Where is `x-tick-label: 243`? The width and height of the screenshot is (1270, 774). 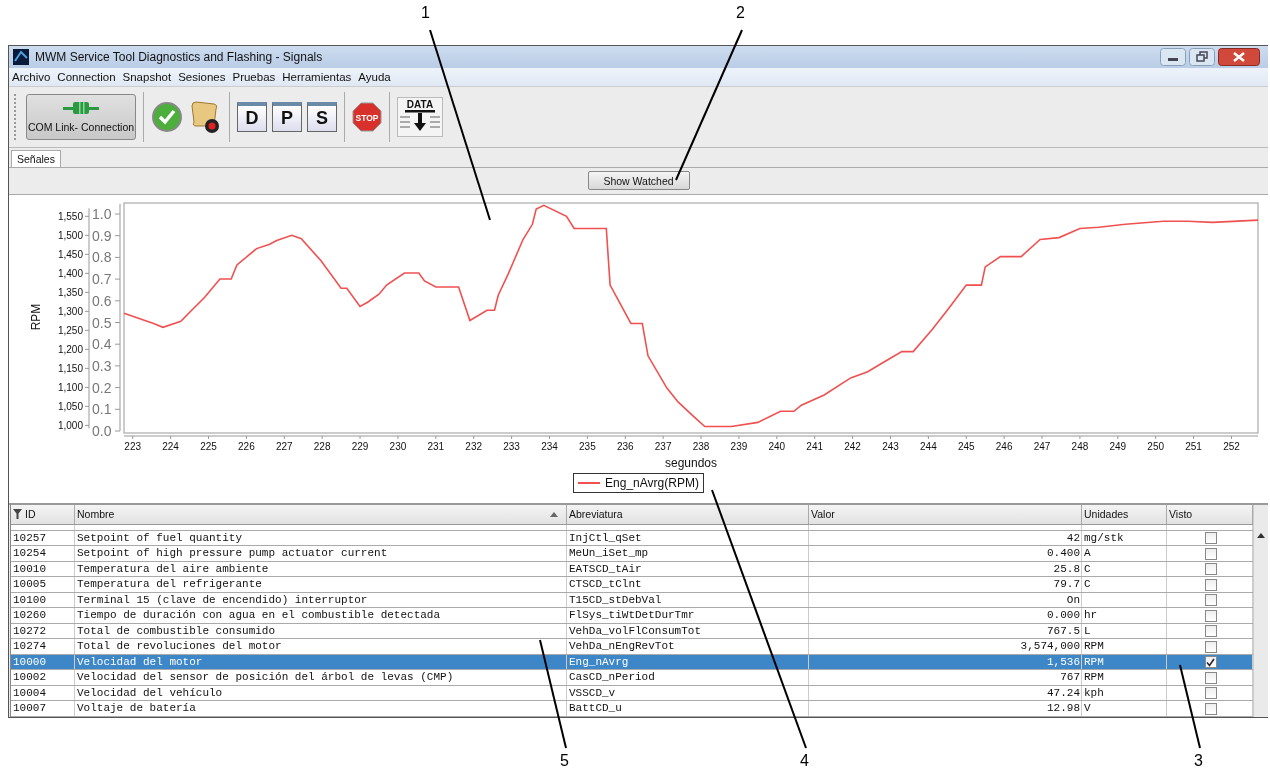
x-tick-label: 243 is located at coordinates (890, 446).